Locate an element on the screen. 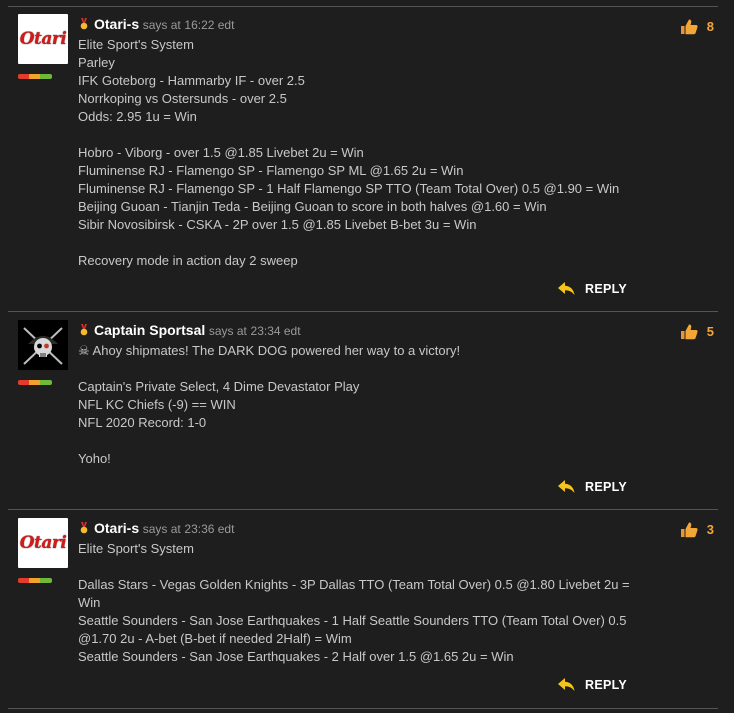  avatar is located at coordinates (43, 345).